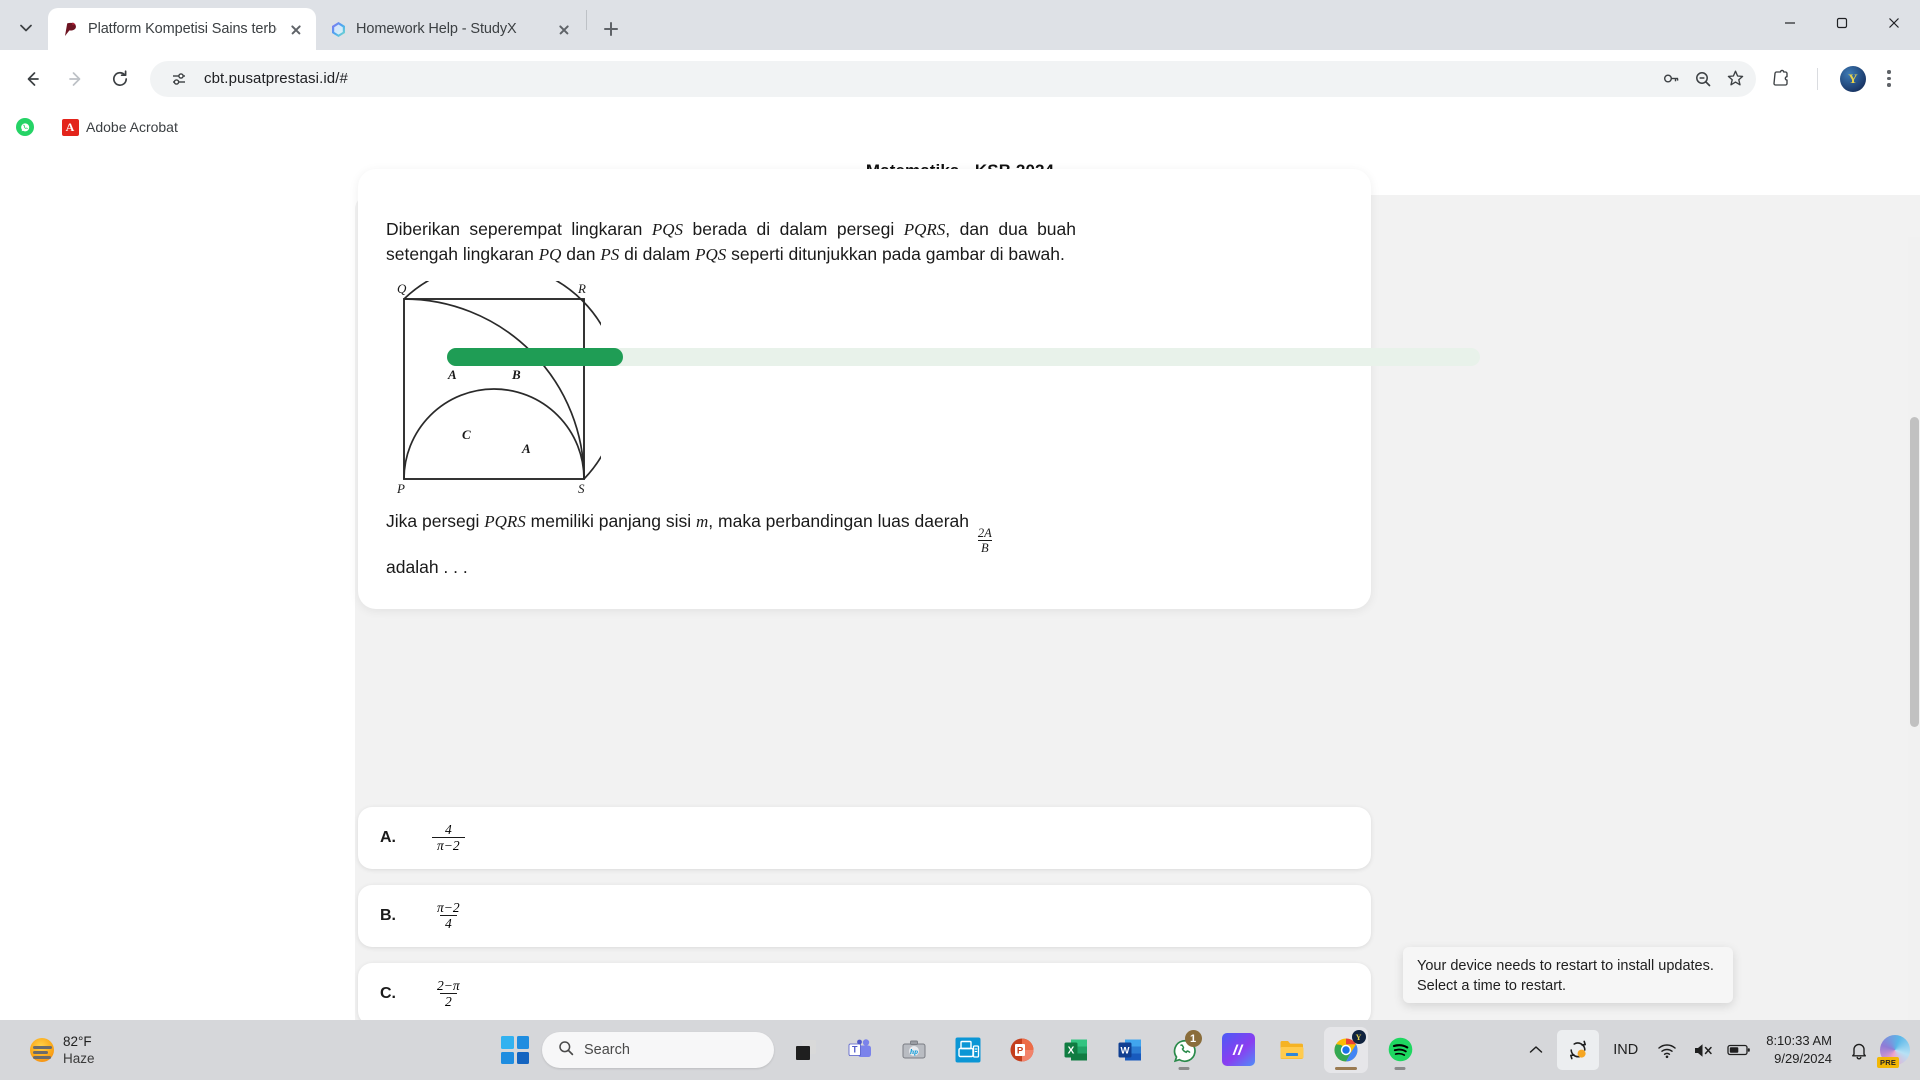  I want to click on word-icon: W, so click(1130, 1049).